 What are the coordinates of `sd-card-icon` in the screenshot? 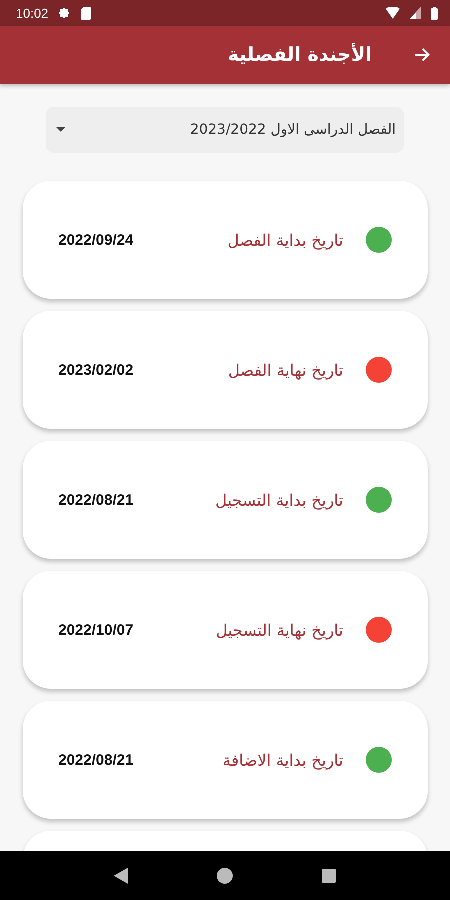 It's located at (85, 13).